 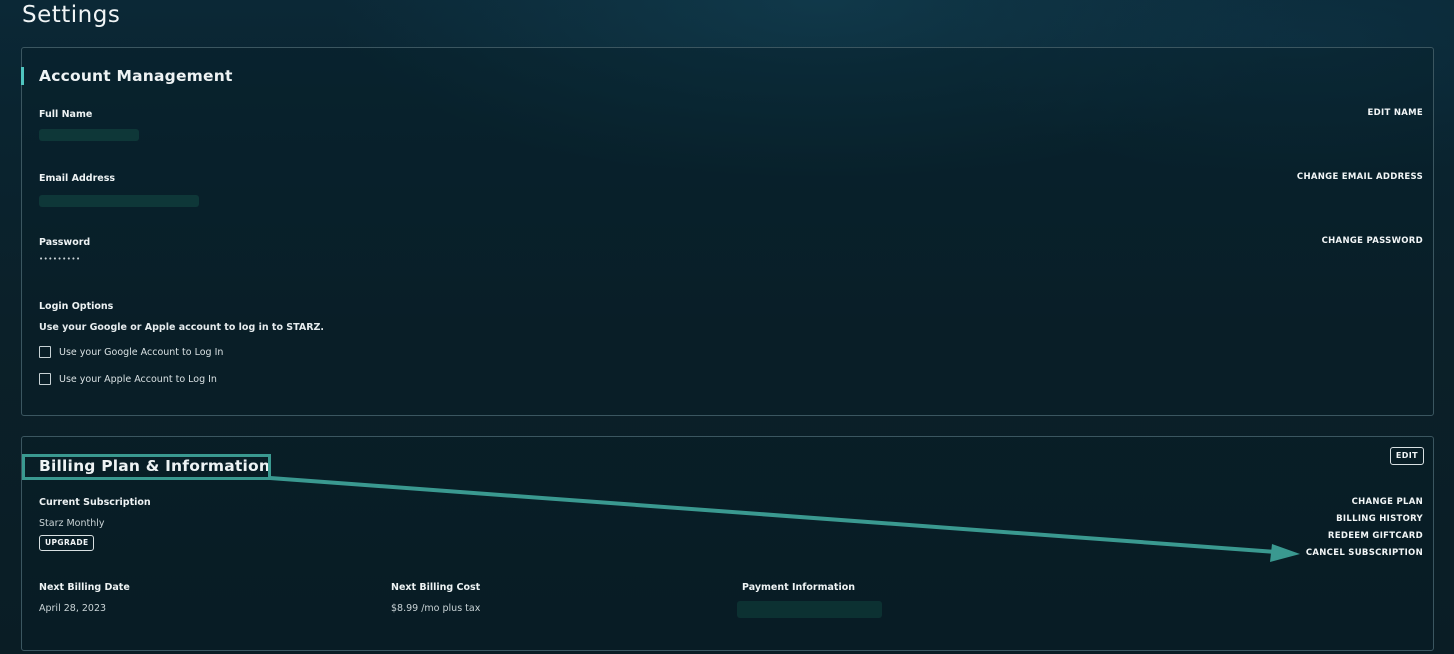 I want to click on google-login-checkbox, so click(x=45, y=352).